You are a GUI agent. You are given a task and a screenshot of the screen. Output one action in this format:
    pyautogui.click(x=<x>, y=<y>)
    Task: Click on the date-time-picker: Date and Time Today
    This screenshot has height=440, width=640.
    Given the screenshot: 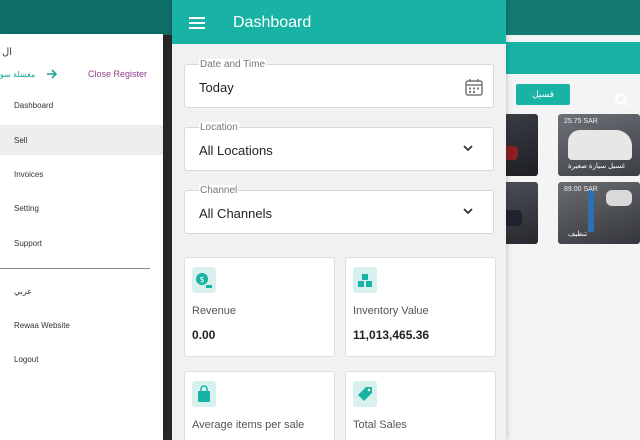 What is the action you would take?
    pyautogui.click(x=339, y=83)
    